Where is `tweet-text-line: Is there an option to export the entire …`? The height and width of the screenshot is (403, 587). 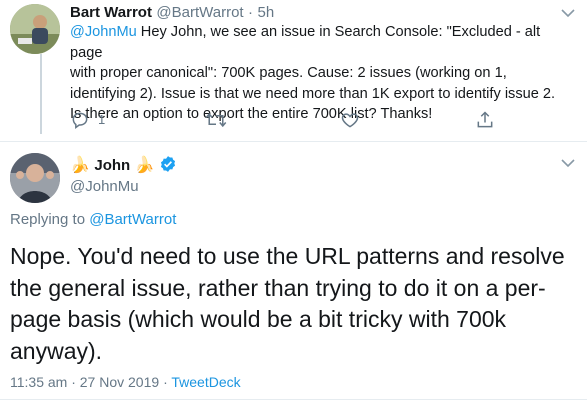
tweet-text-line: Is there an option to export the entire … is located at coordinates (251, 114).